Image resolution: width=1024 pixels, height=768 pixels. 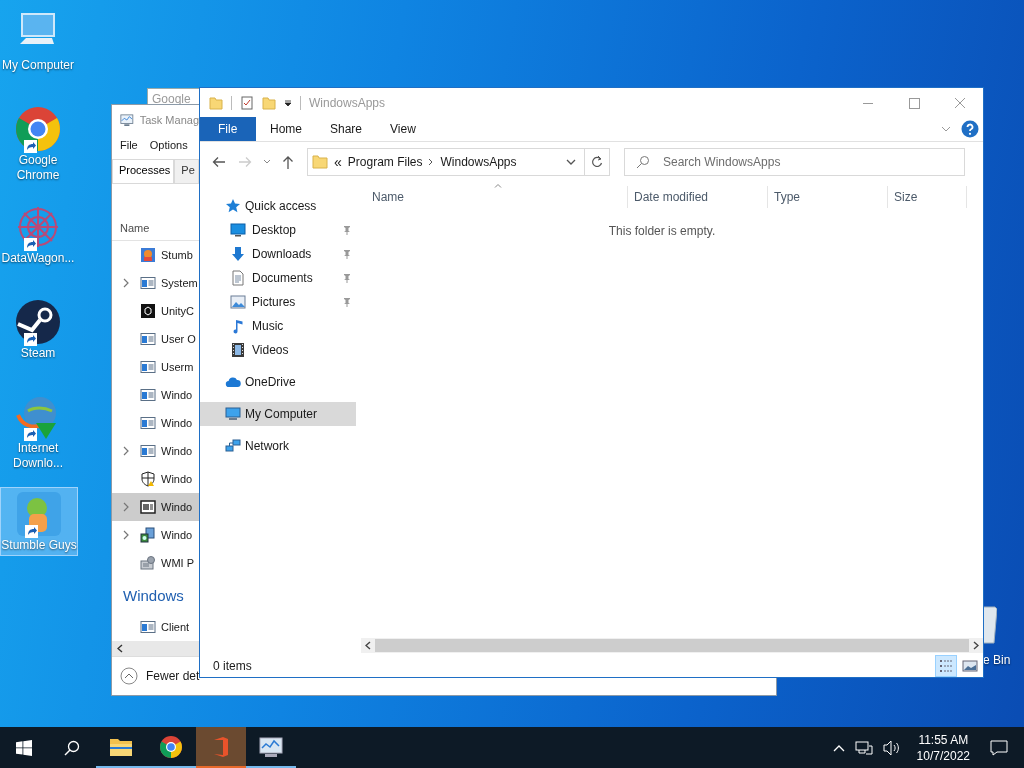 What do you see at coordinates (148, 507) in the screenshot?
I see `monitor-icon` at bounding box center [148, 507].